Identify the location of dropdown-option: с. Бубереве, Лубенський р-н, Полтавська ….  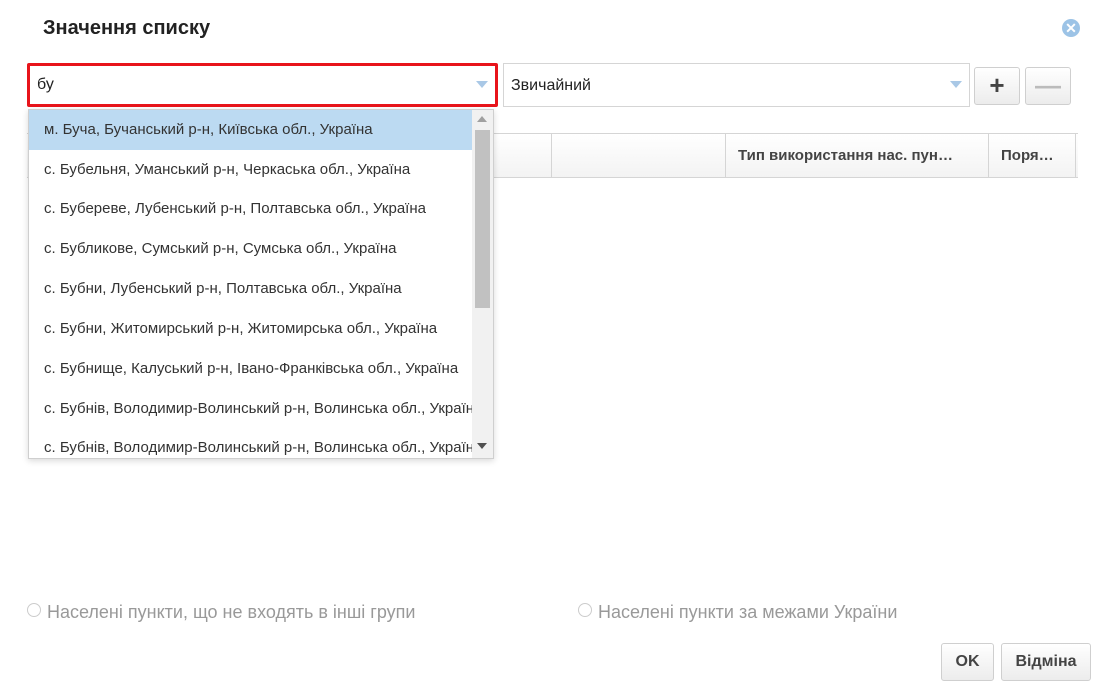
(250, 209).